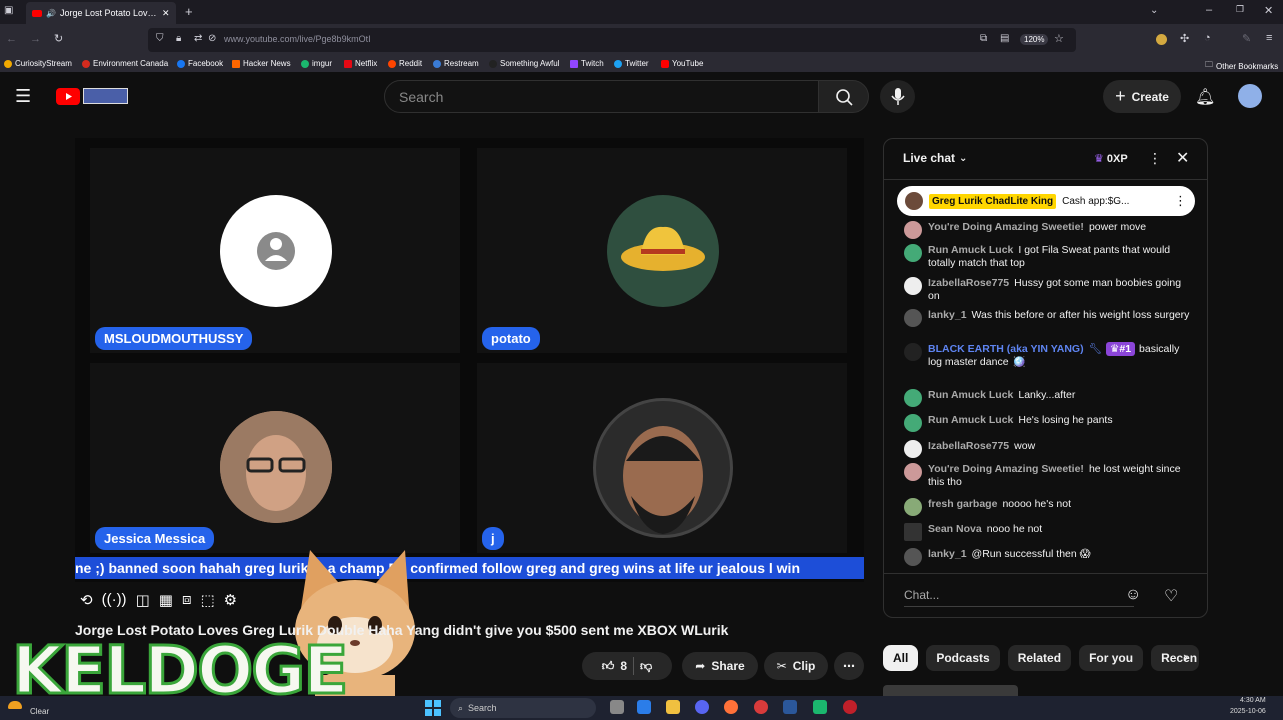 This screenshot has width=1283, height=720. What do you see at coordinates (1207, 38) in the screenshot?
I see `sync-icon: ◔` at bounding box center [1207, 38].